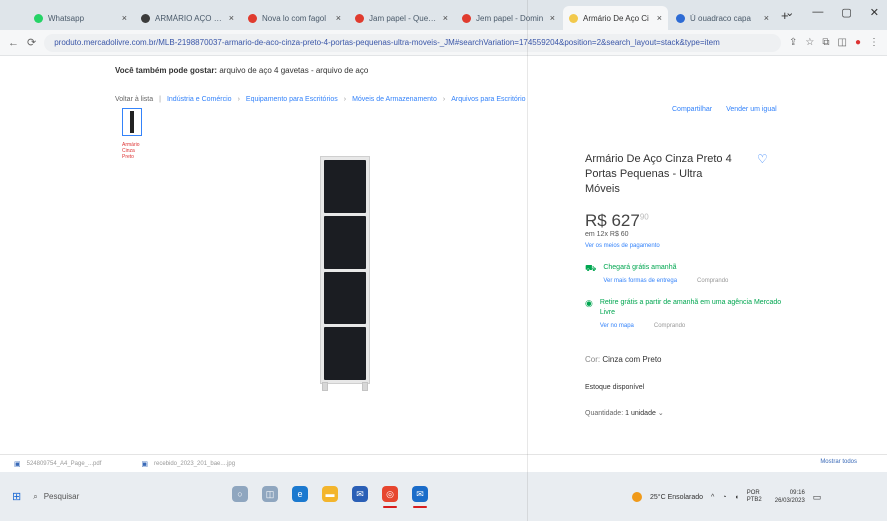 The height and width of the screenshot is (521, 887). What do you see at coordinates (66, 18) in the screenshot?
I see `tab-title: Whatsapp` at bounding box center [66, 18].